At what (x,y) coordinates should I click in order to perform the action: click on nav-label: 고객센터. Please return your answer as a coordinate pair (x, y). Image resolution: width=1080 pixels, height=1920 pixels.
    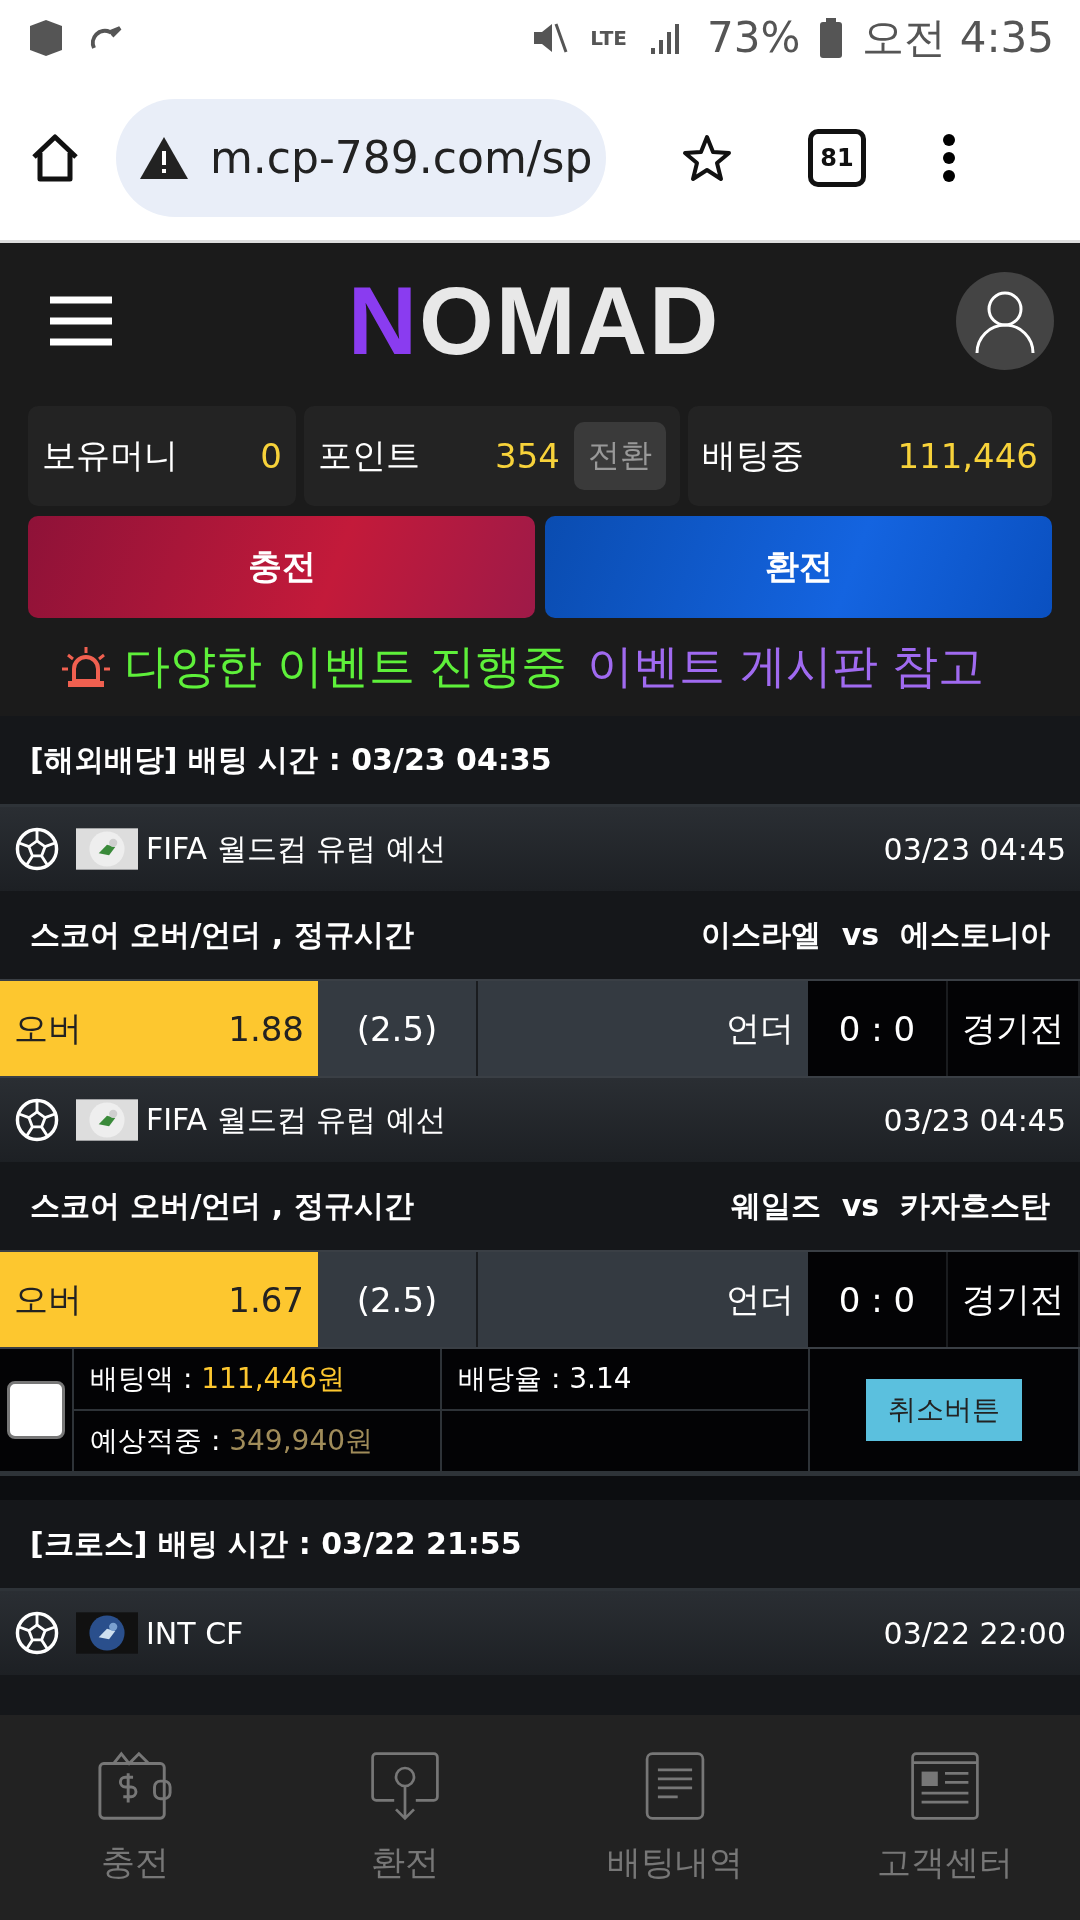
    Looking at the image, I should click on (945, 1862).